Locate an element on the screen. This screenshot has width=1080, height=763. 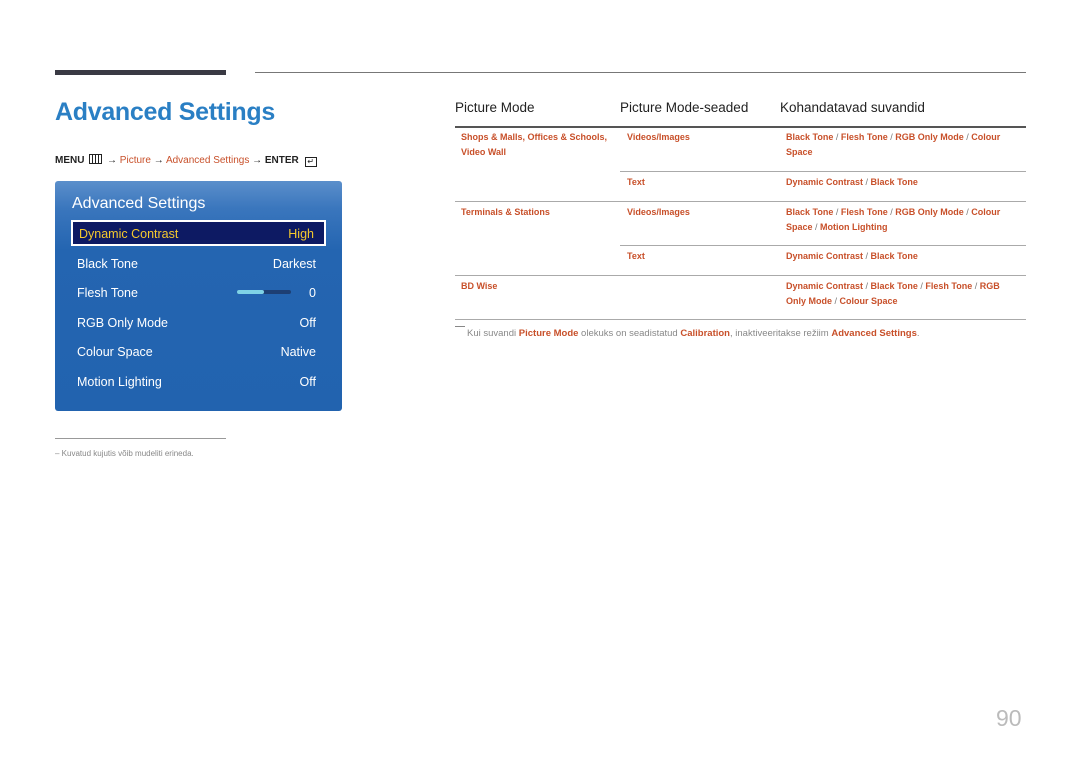
column-header-picture-mode: Picture Mode is located at coordinates (495, 107).